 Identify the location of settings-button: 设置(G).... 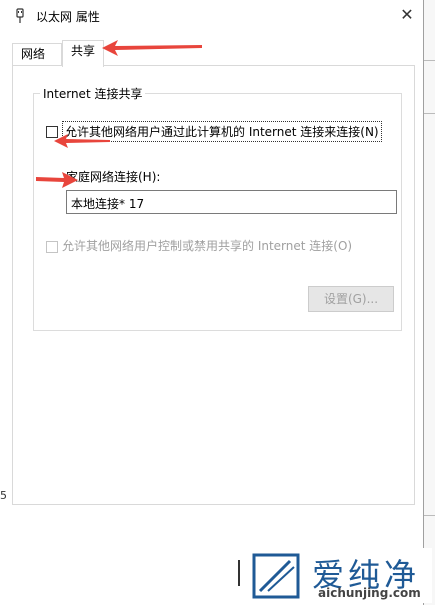
(351, 299).